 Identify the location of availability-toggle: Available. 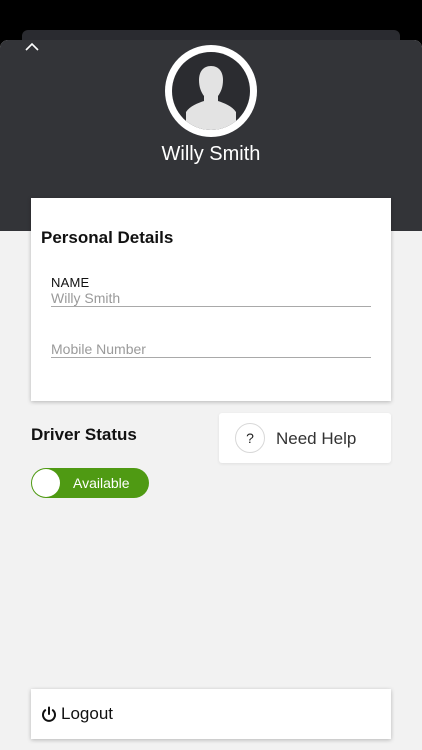
(90, 483).